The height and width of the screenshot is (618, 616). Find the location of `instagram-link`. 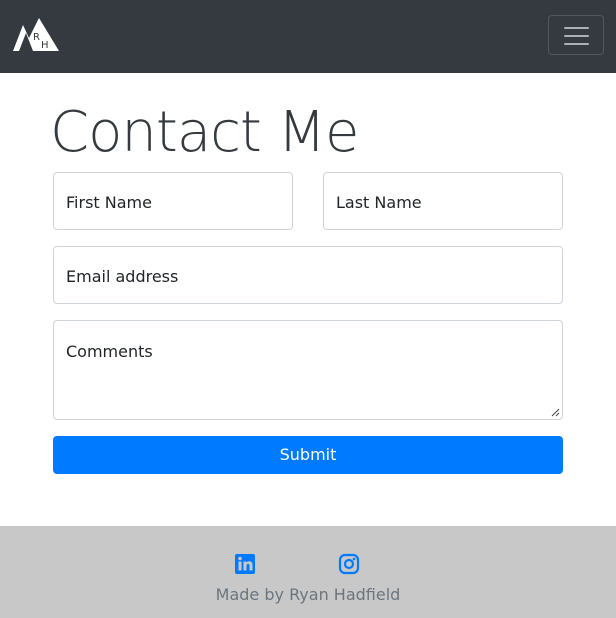

instagram-link is located at coordinates (349, 564).